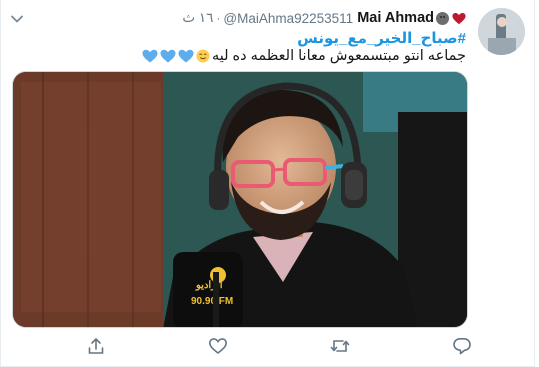 The image size is (539, 367). I want to click on relieved-face-icon, so click(203, 56).